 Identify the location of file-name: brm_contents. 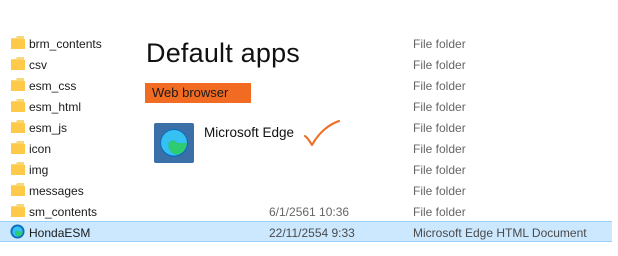
(65, 44).